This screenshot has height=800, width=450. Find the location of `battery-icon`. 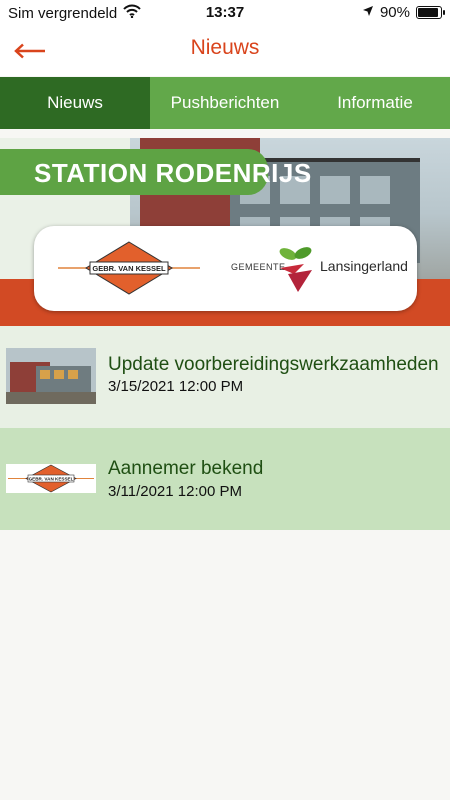

battery-icon is located at coordinates (430, 12).